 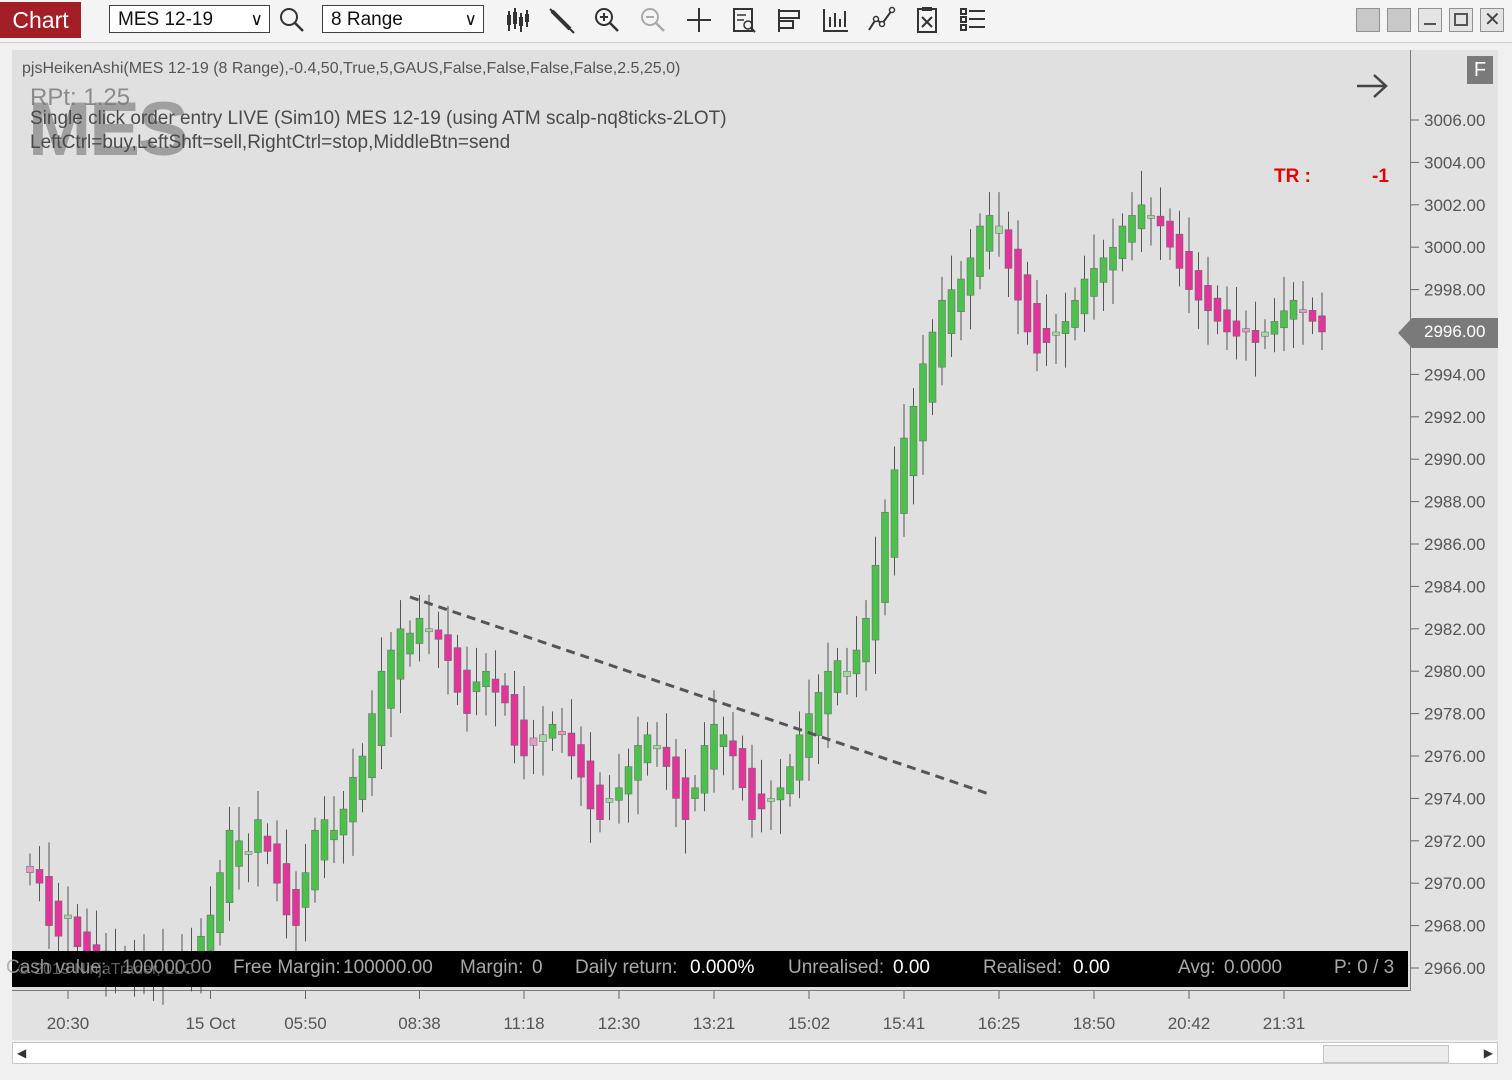 What do you see at coordinates (1284, 1023) in the screenshot?
I see `time-axis-label: 21:31` at bounding box center [1284, 1023].